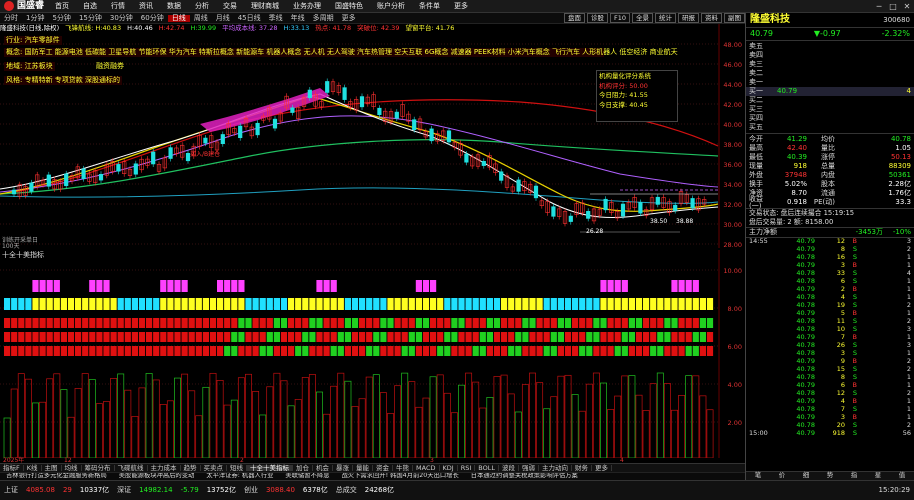 This screenshot has width=914, height=500. Describe the element at coordinates (323, 18) in the screenshot. I see `period-multi: 多周期` at that location.